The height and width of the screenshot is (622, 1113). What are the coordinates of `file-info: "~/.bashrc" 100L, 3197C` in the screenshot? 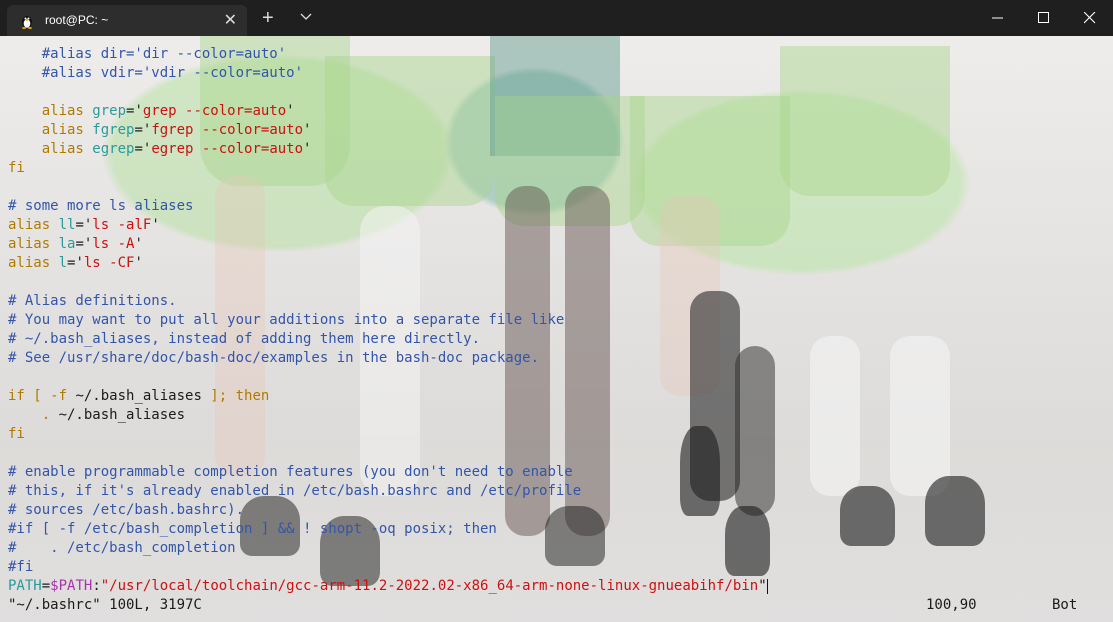 It's located at (105, 605).